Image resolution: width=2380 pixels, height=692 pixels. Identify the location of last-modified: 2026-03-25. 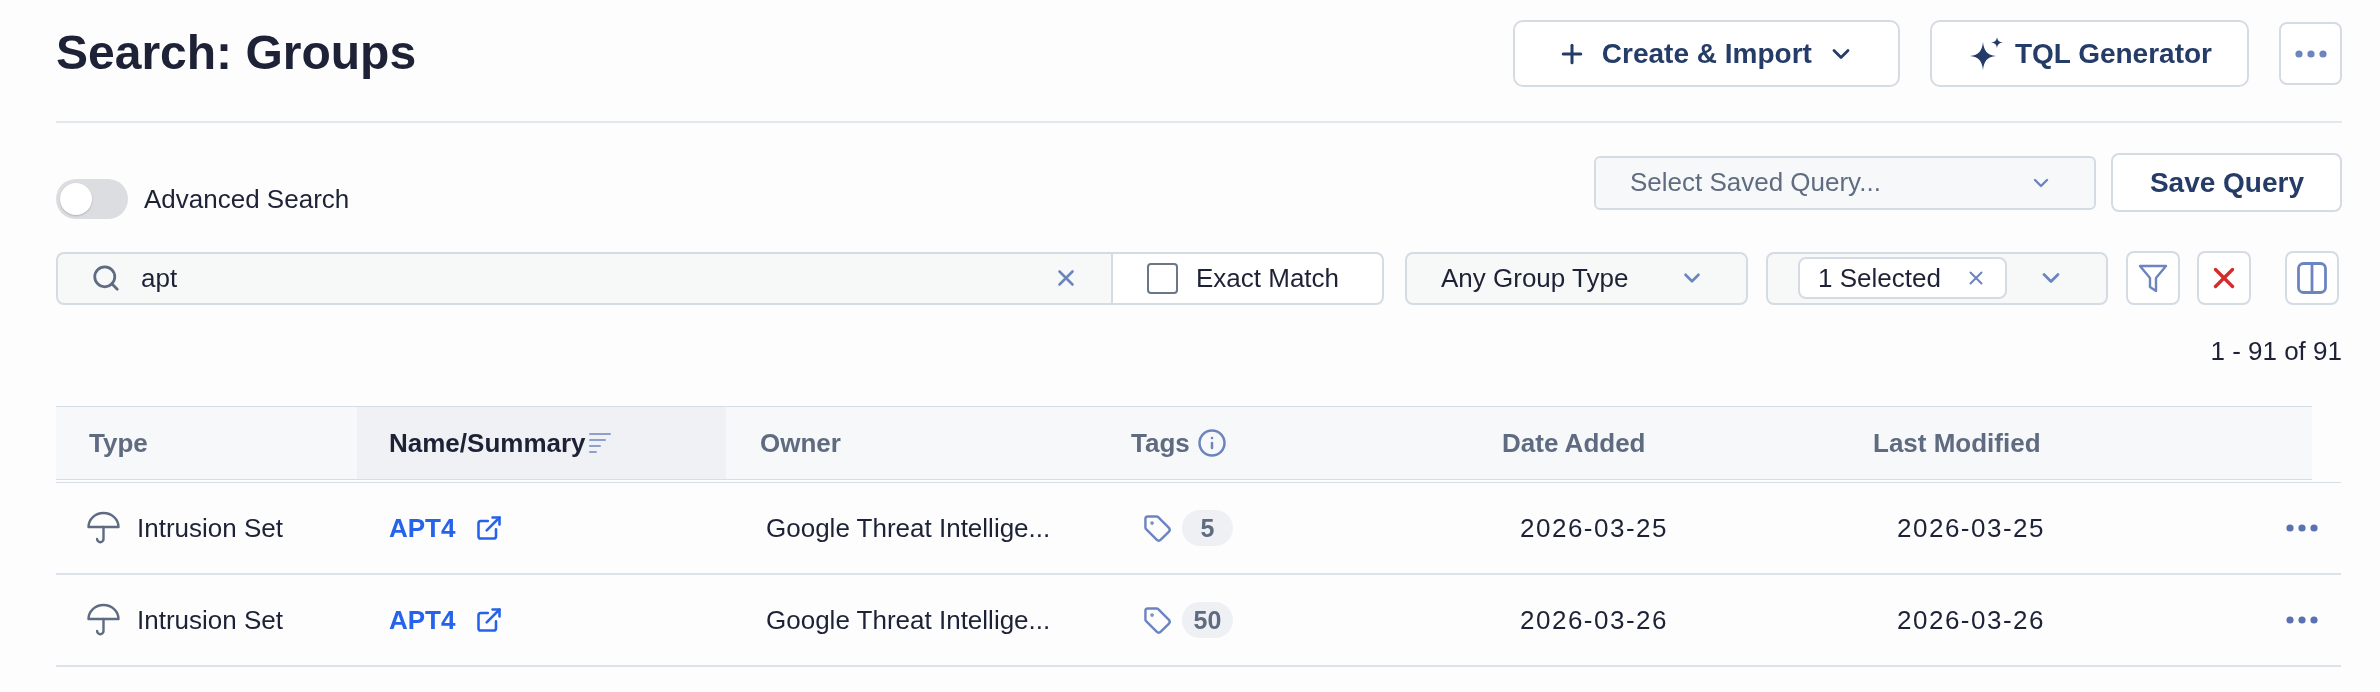
(1971, 528).